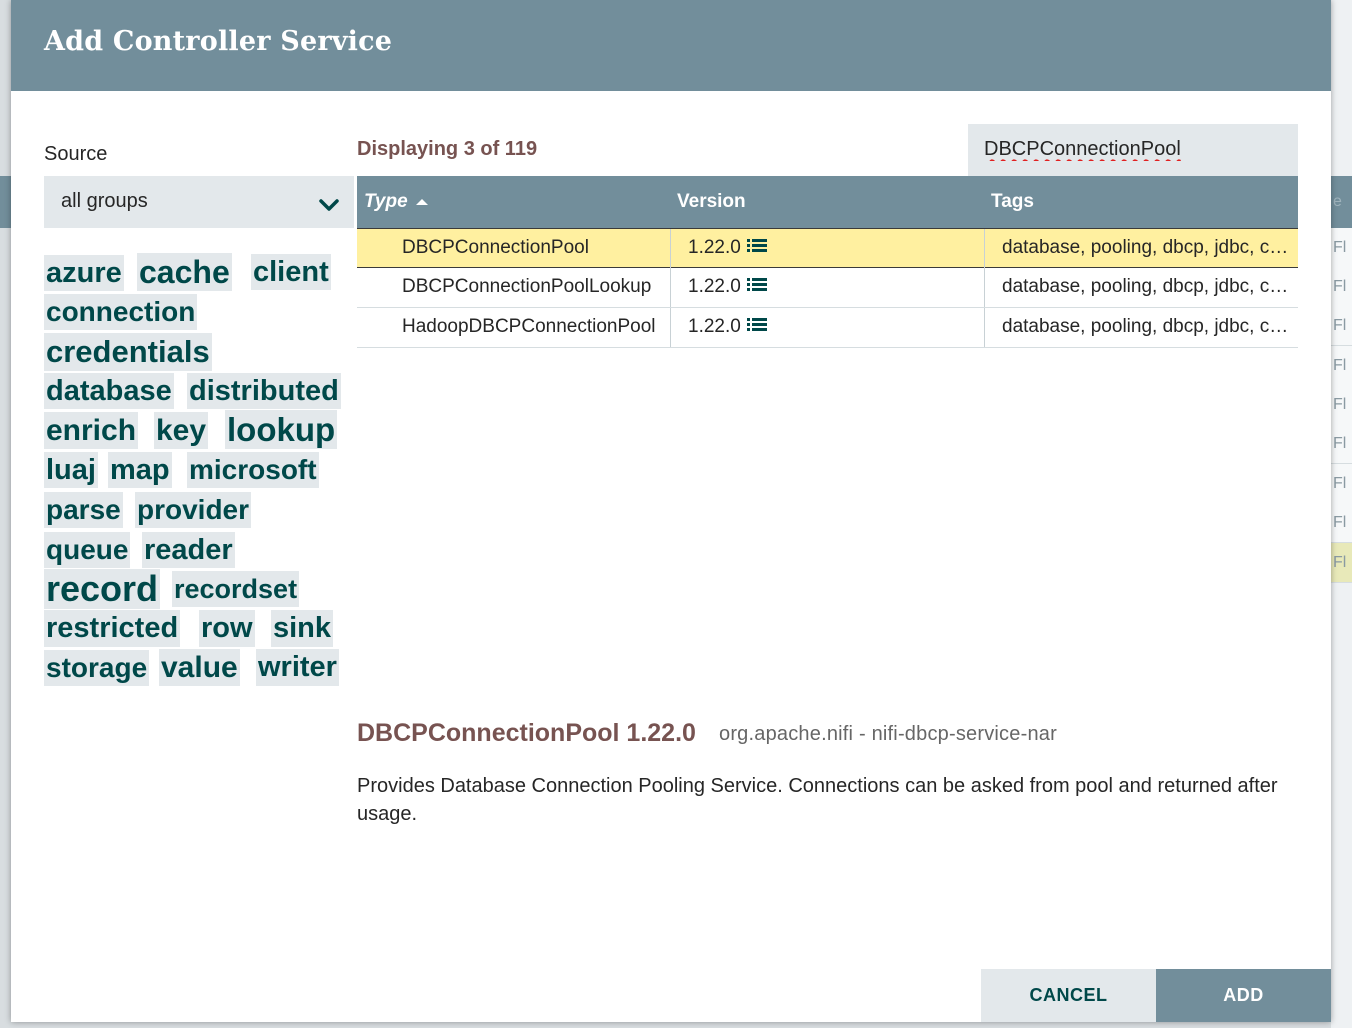 The image size is (1352, 1028). I want to click on tag-distributed: distributed, so click(264, 391).